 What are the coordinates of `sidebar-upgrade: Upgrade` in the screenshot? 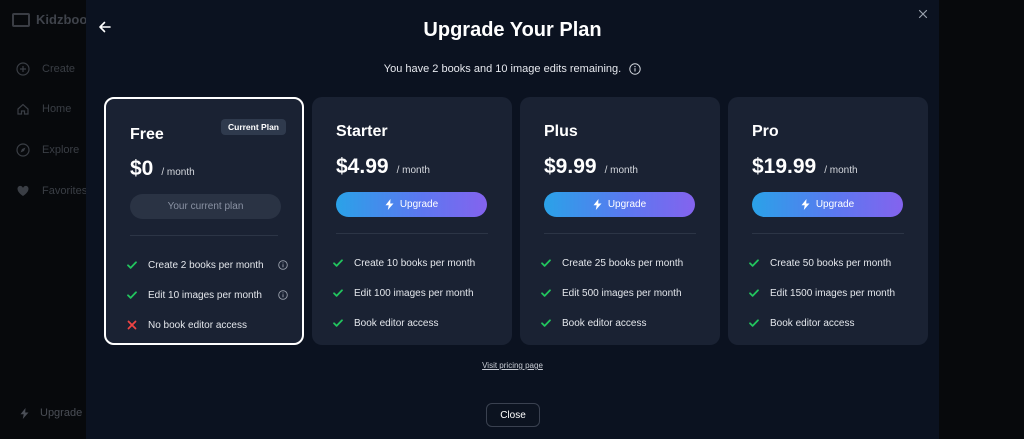 It's located at (51, 413).